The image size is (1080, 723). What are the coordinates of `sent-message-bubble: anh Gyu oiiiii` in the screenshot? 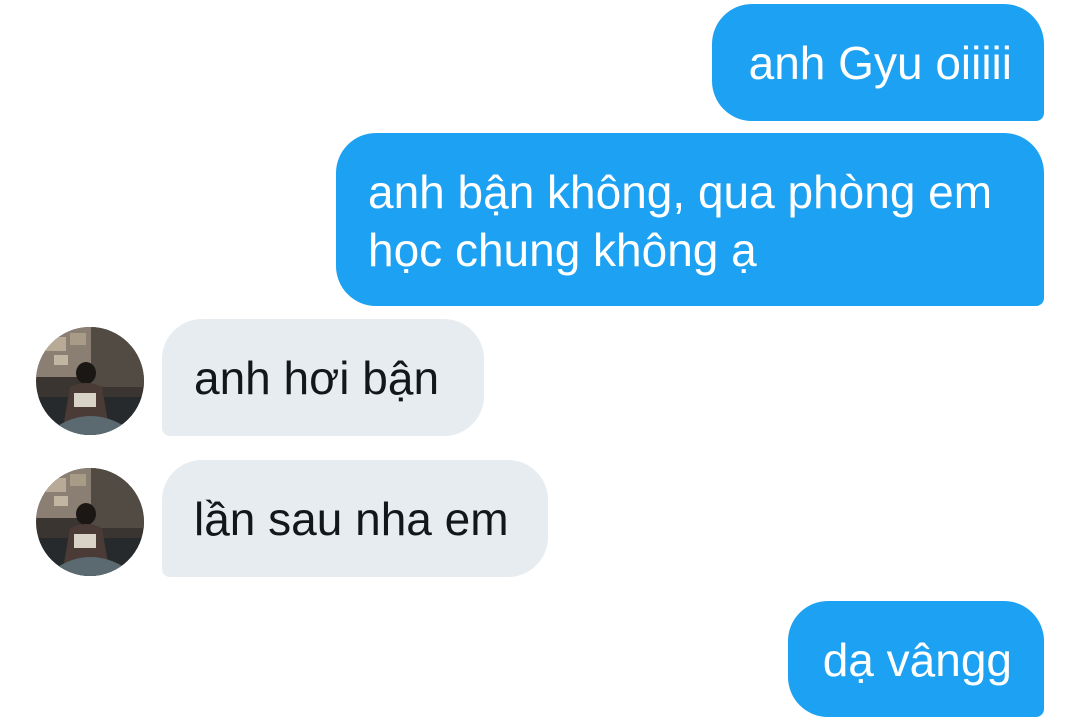 It's located at (878, 62).